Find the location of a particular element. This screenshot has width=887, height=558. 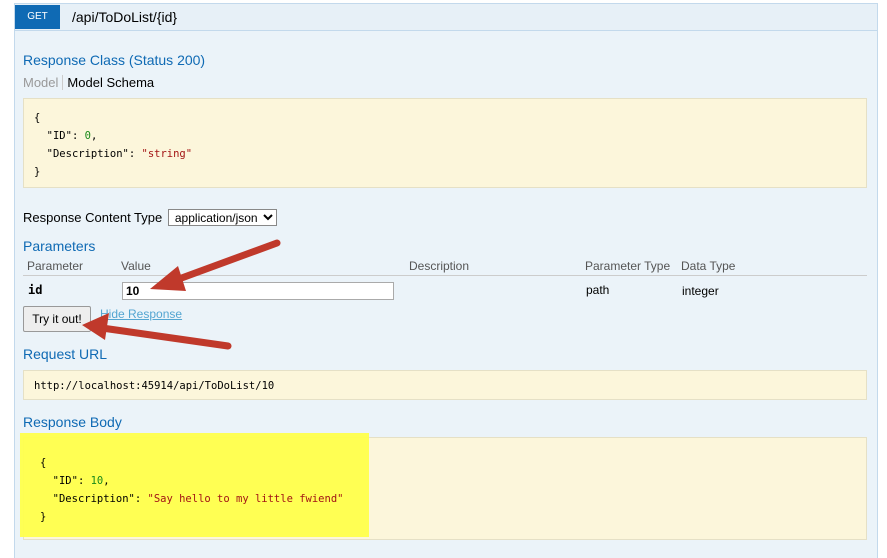

annotation-arrows is located at coordinates (181, 294).